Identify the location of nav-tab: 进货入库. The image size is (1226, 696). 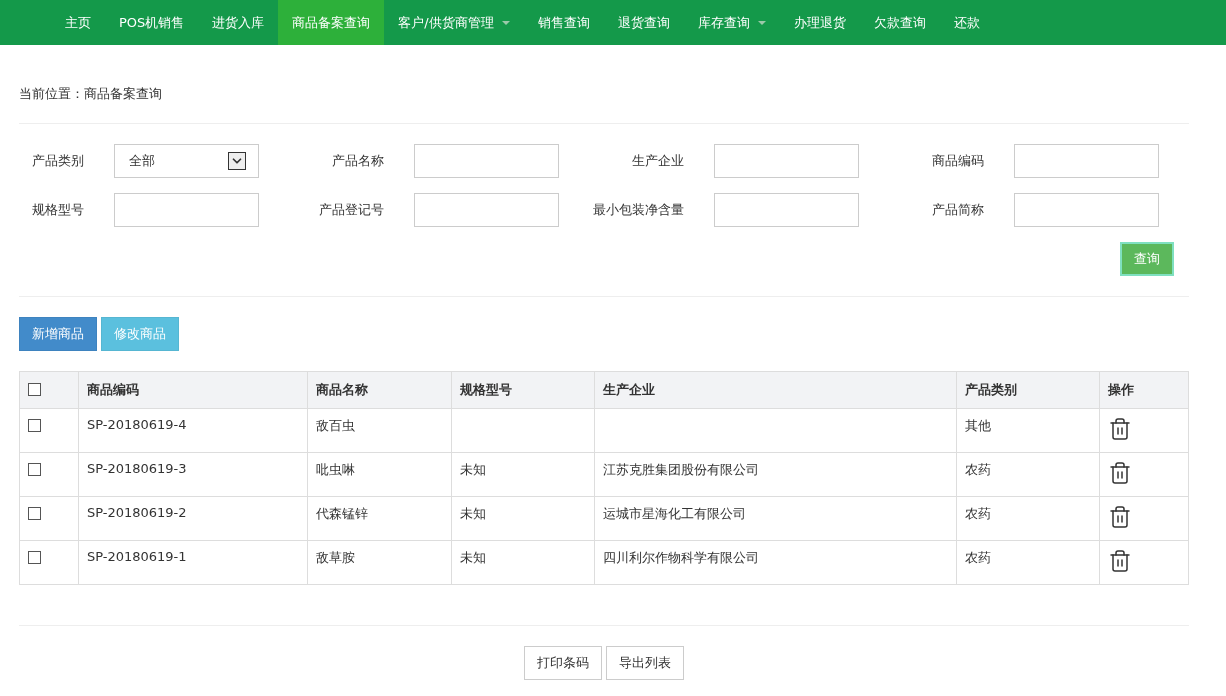
(238, 22).